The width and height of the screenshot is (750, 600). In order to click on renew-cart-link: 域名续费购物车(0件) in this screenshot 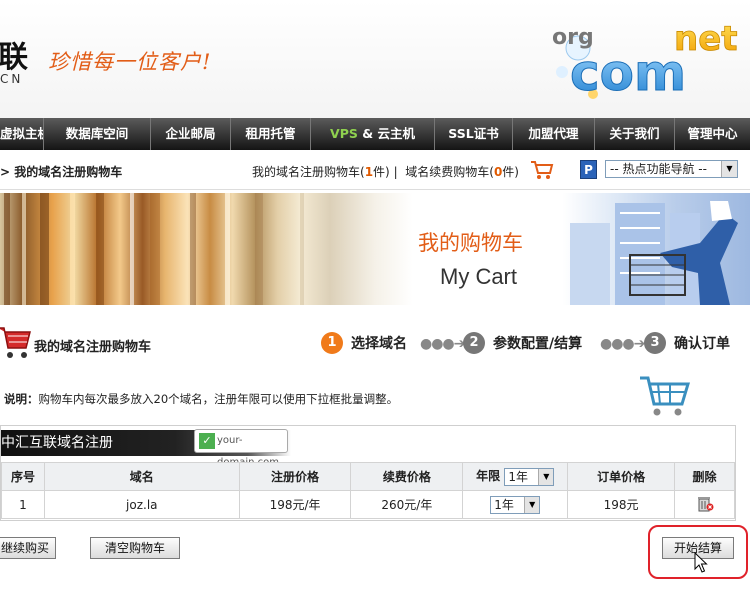, I will do `click(462, 172)`.